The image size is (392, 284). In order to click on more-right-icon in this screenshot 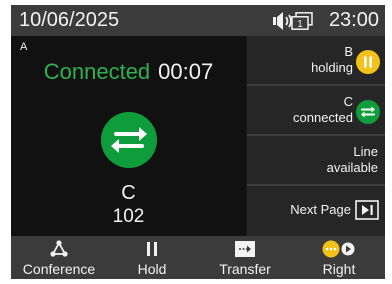, I will do `click(339, 251)`.